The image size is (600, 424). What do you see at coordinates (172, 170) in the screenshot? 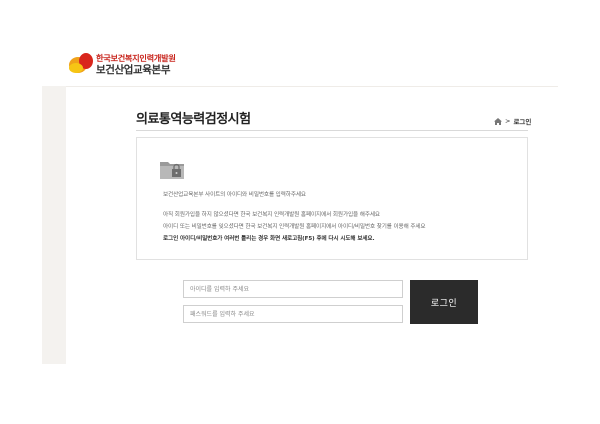
I see `folder-lock-icon` at bounding box center [172, 170].